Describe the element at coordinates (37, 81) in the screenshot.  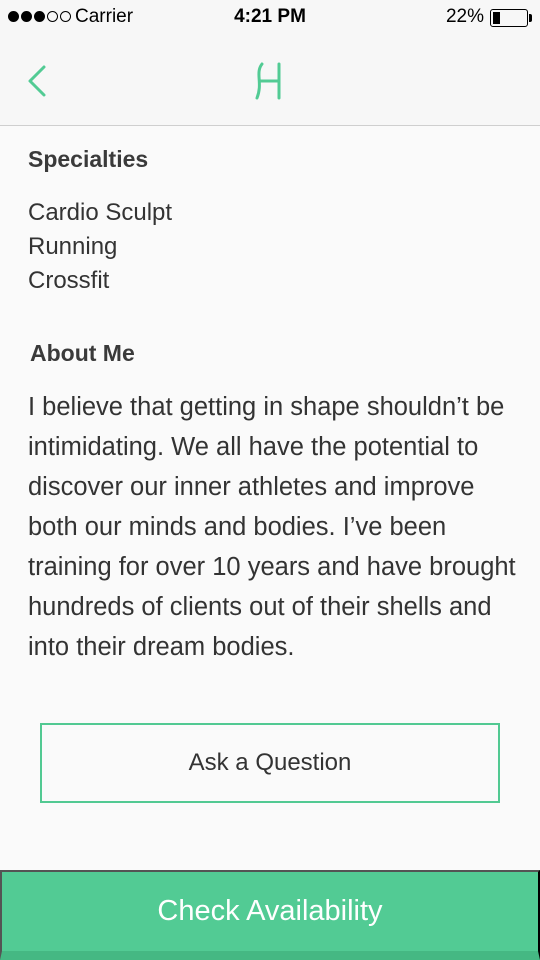
I see `chevron-left-icon` at that location.